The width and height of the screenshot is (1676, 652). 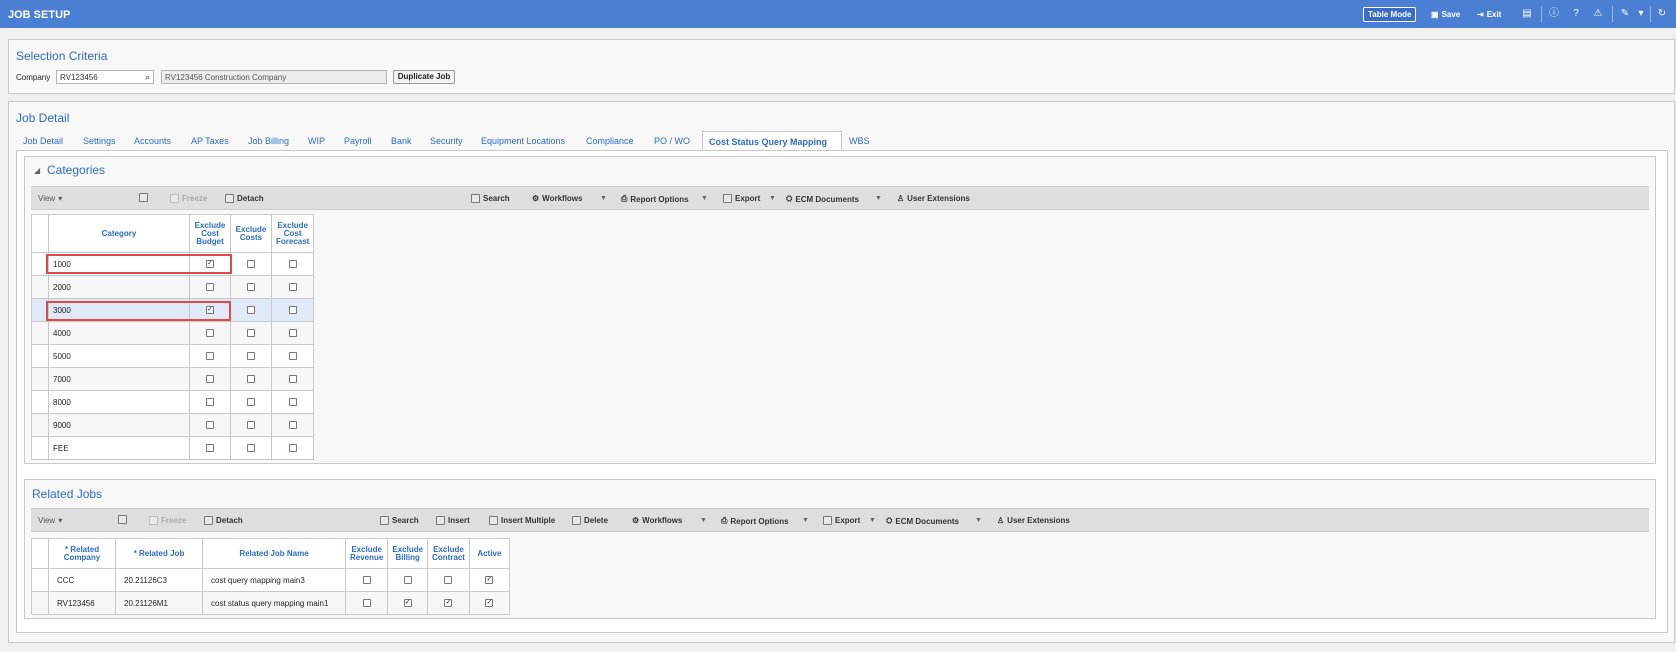 What do you see at coordinates (268, 141) in the screenshot?
I see `tab-job-billing: Job Billing` at bounding box center [268, 141].